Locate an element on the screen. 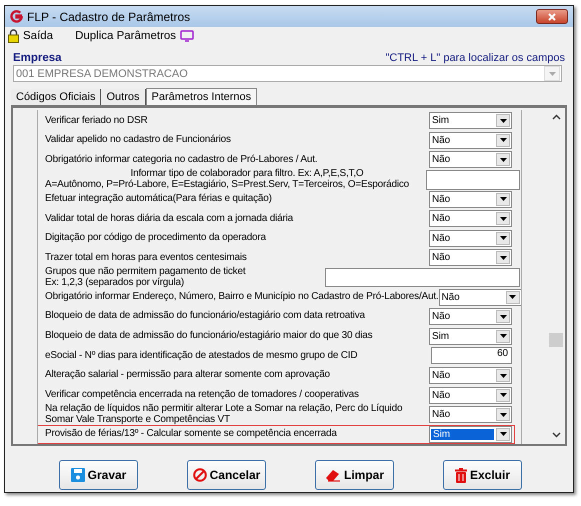 The width and height of the screenshot is (581, 506). action-button: Cancelar is located at coordinates (226, 475).